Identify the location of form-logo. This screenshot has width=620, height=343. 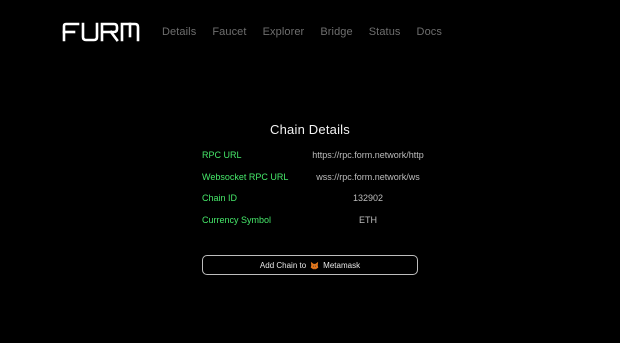
(101, 32).